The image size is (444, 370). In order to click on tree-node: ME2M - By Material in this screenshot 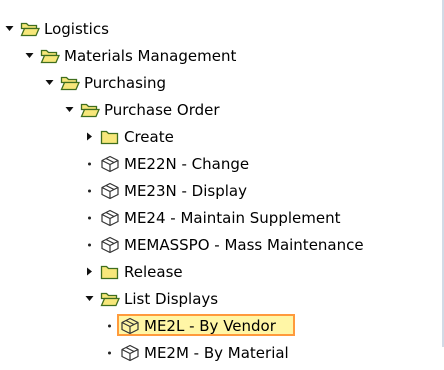, I will do `click(222, 353)`.